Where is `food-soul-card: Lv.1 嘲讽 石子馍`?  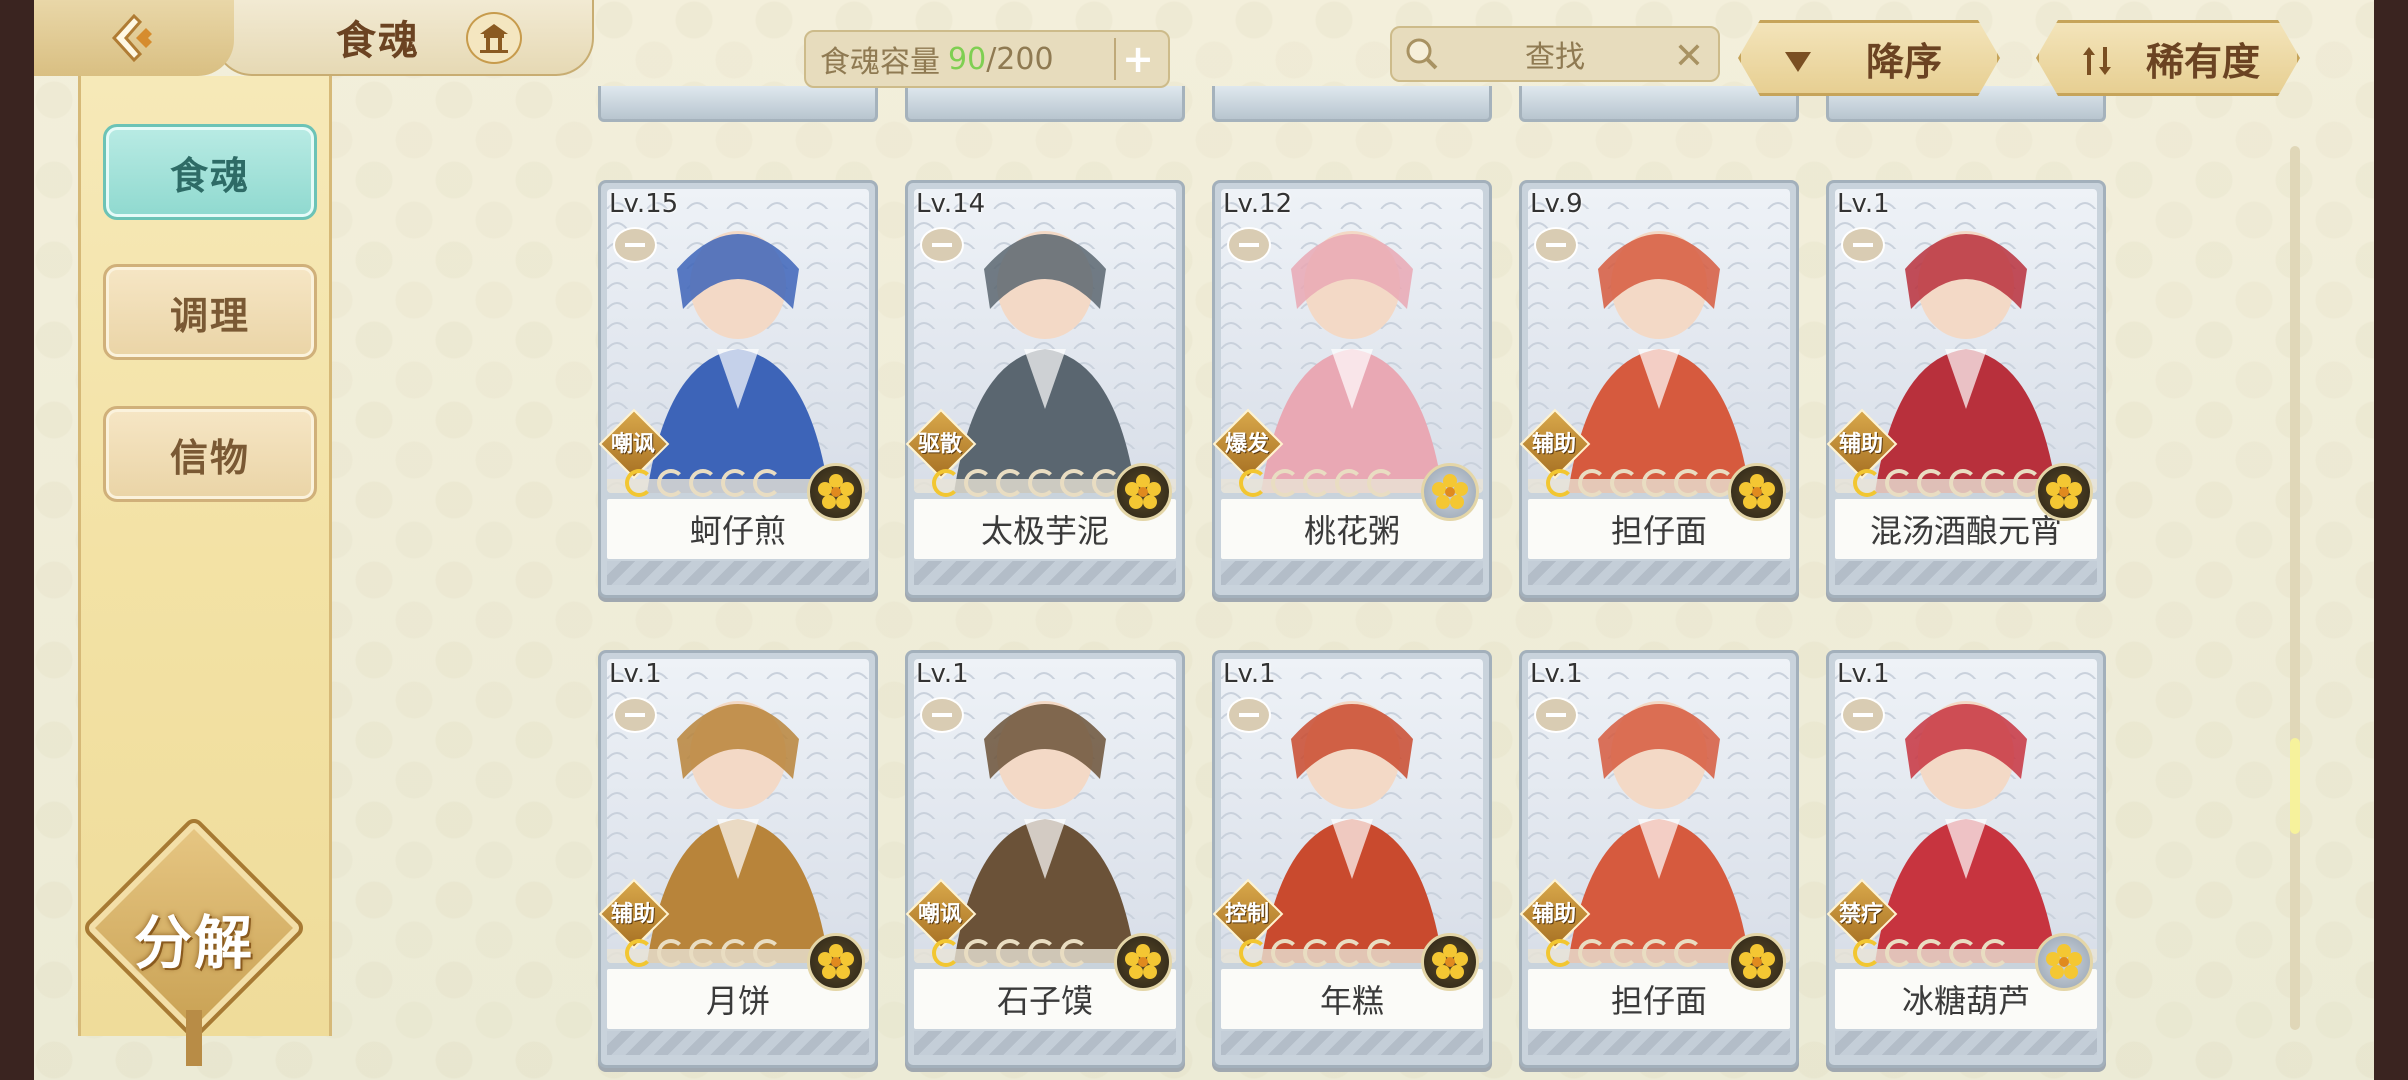
food-soul-card: Lv.1 嘲讽 石子馍 is located at coordinates (1045, 859).